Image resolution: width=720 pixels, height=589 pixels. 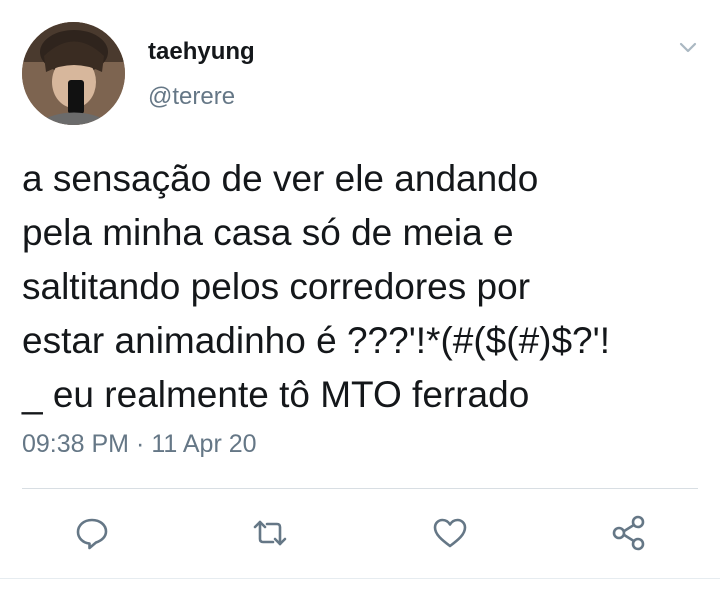 I want to click on retweet-button, so click(x=270, y=533).